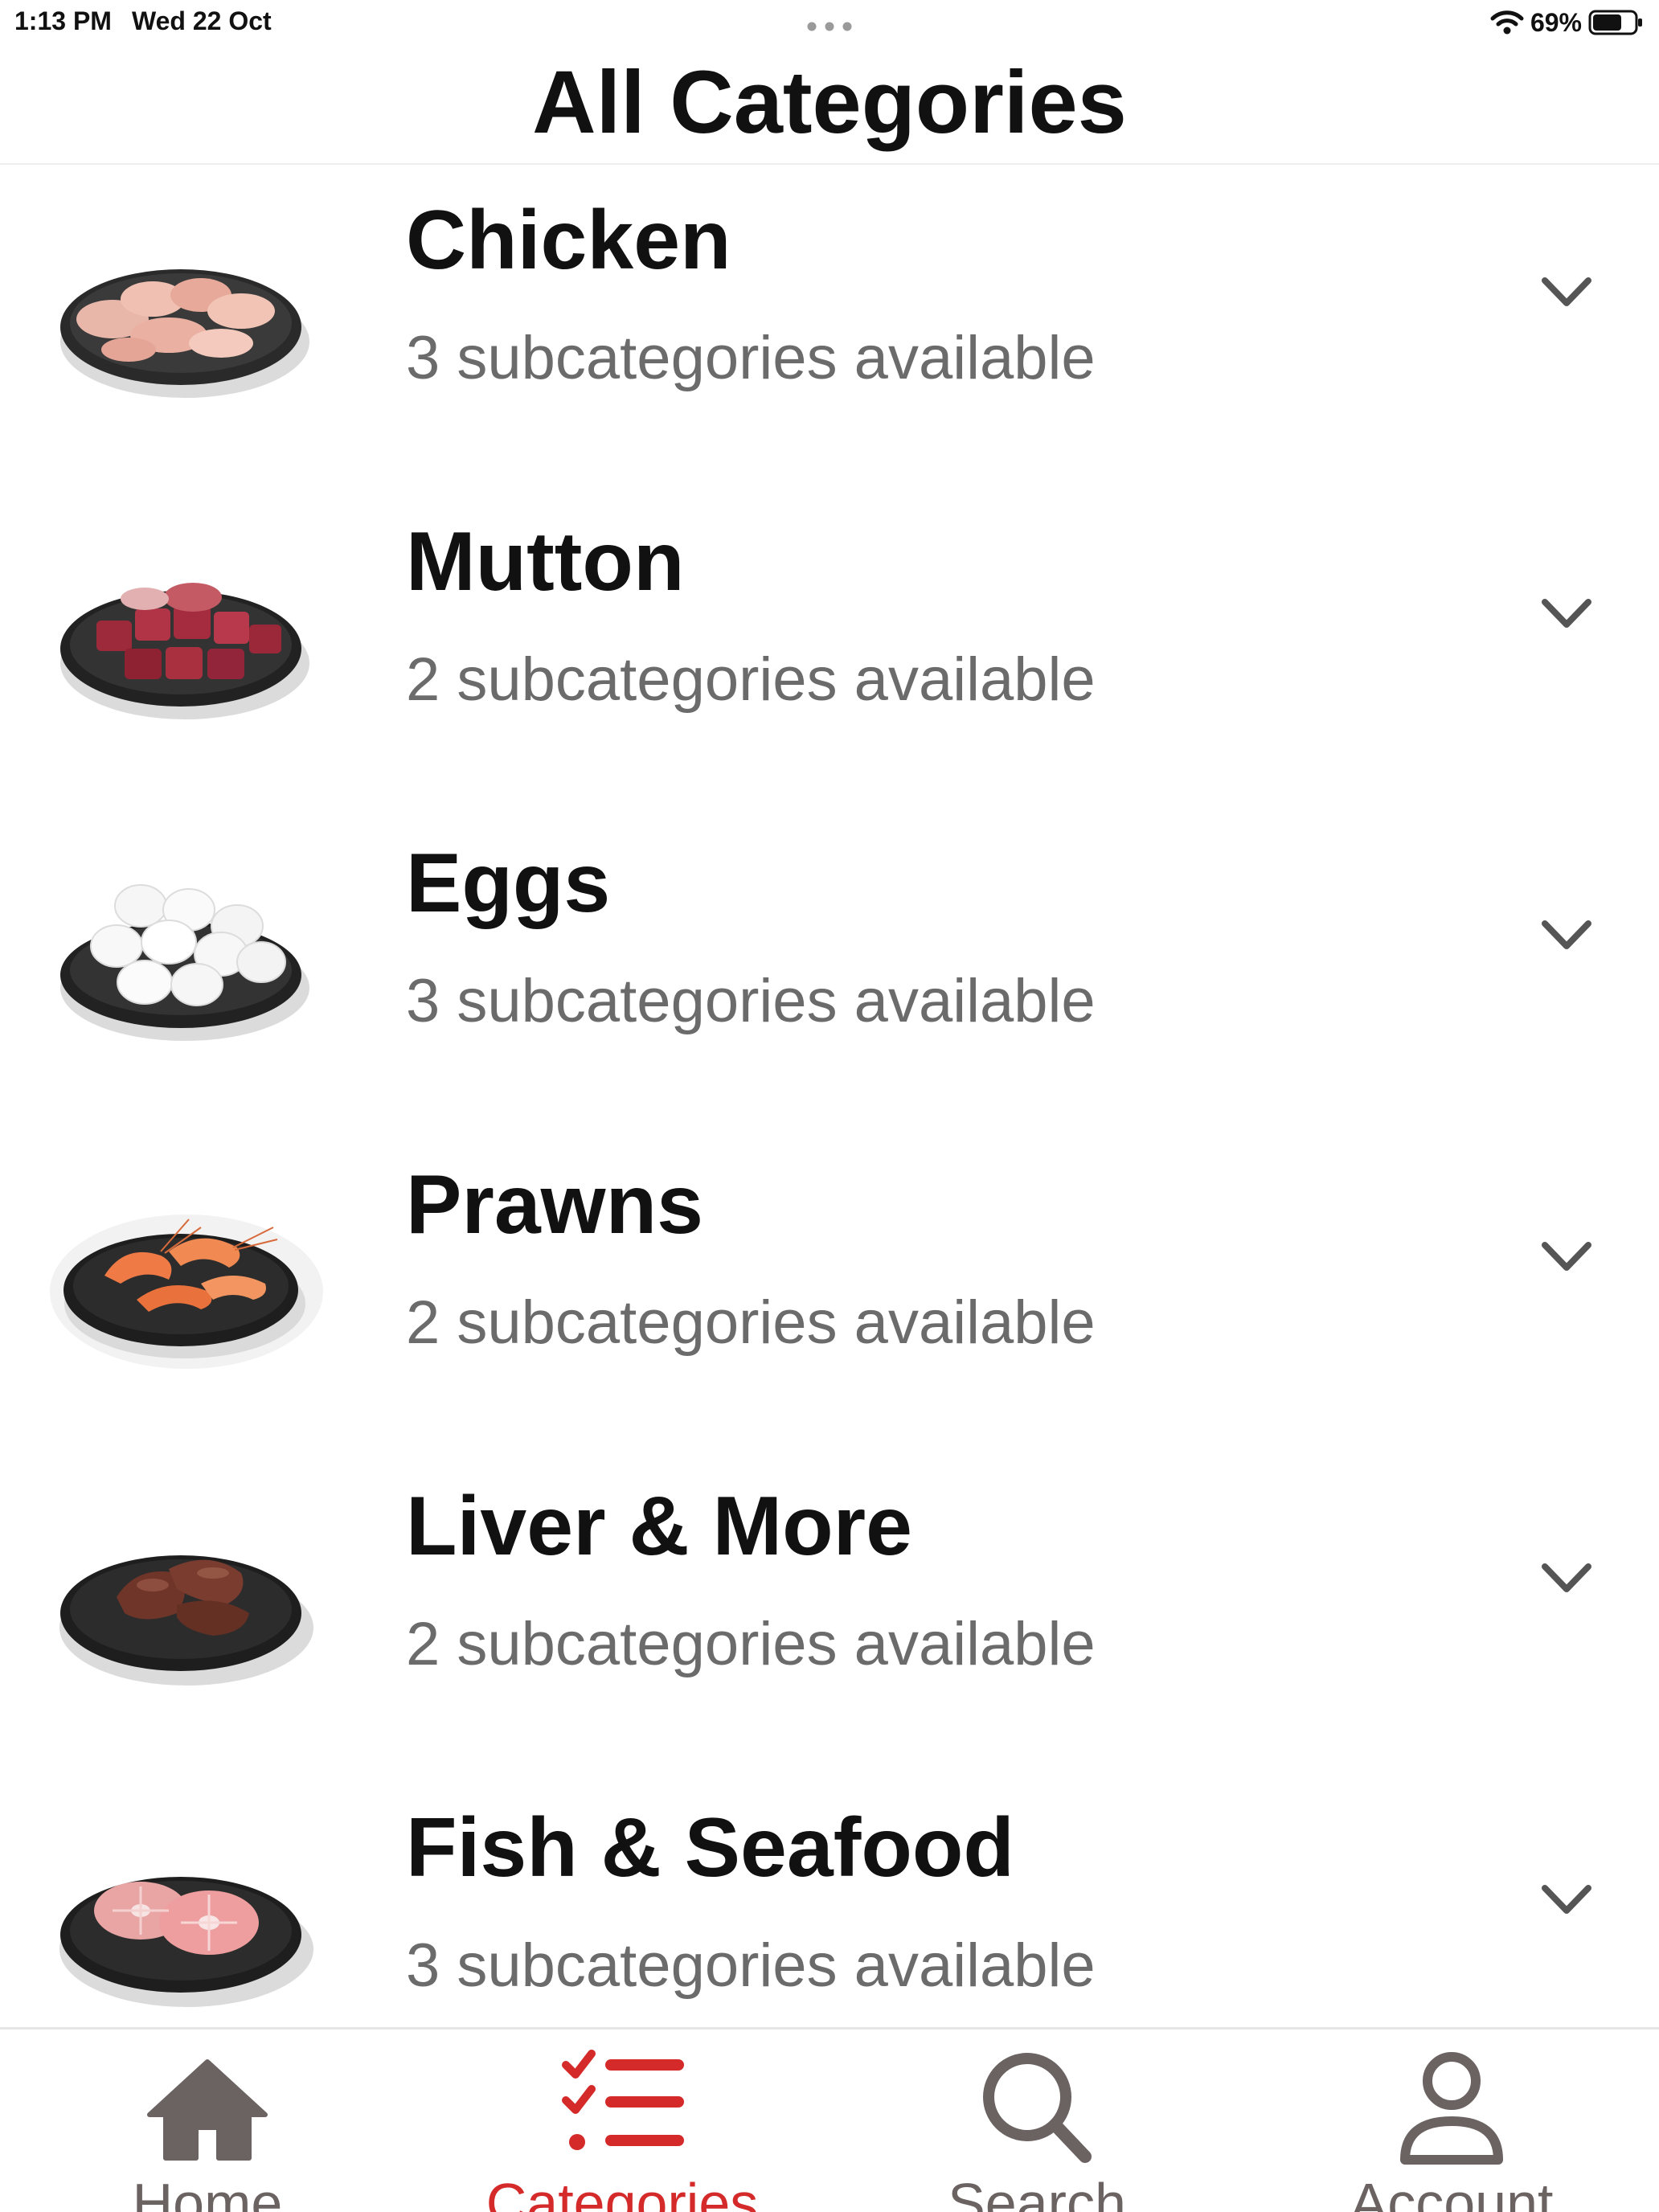  Describe the element at coordinates (829, 102) in the screenshot. I see `page-title: All Categories` at that location.